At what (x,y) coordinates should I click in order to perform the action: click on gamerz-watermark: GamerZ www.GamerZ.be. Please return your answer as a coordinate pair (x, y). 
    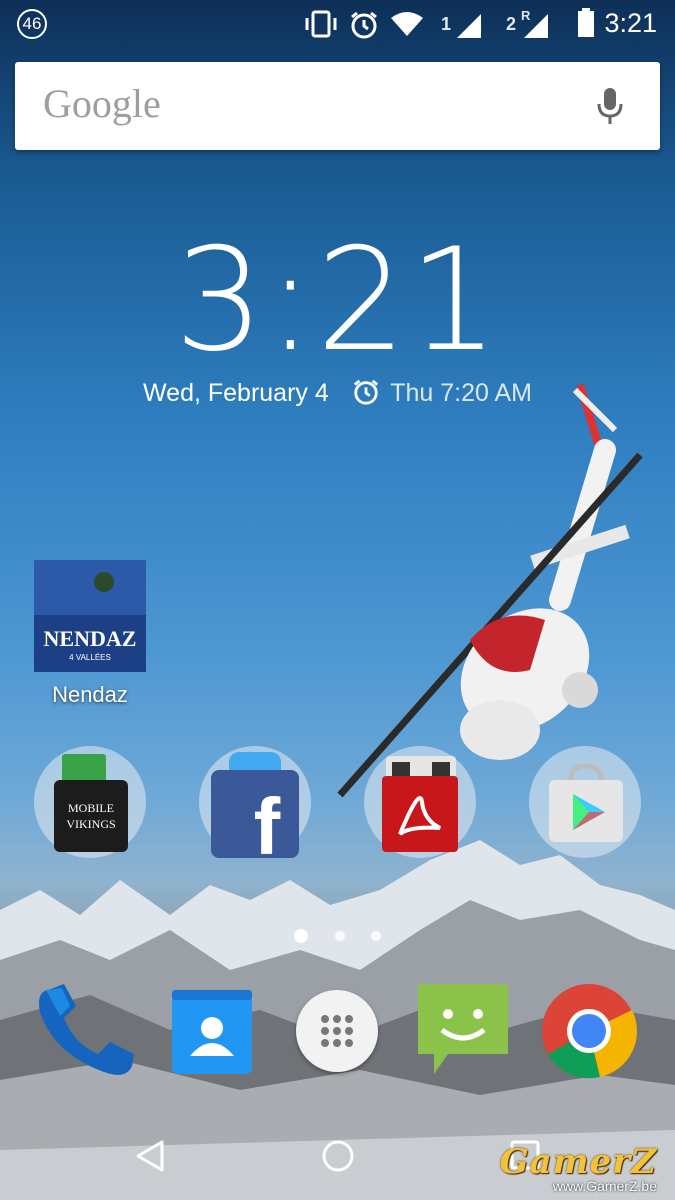
    Looking at the image, I should click on (578, 1168).